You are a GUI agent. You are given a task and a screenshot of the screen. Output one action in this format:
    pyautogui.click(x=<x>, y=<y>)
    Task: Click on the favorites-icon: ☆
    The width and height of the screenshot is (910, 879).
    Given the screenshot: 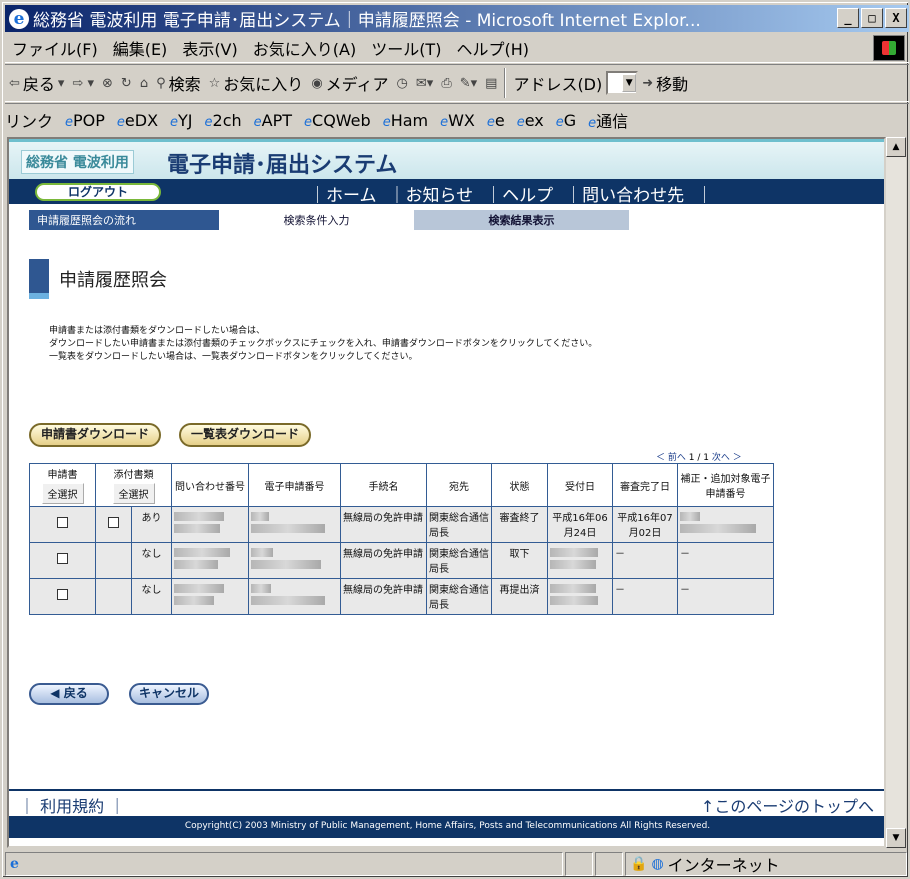 What is the action you would take?
    pyautogui.click(x=214, y=83)
    